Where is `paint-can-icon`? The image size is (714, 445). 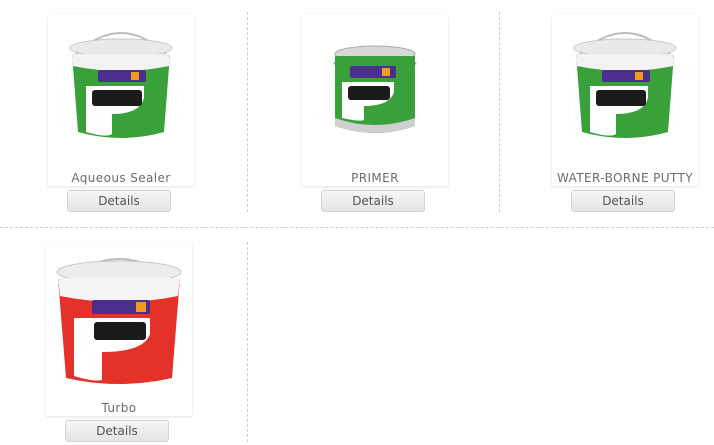 paint-can-icon is located at coordinates (375, 89).